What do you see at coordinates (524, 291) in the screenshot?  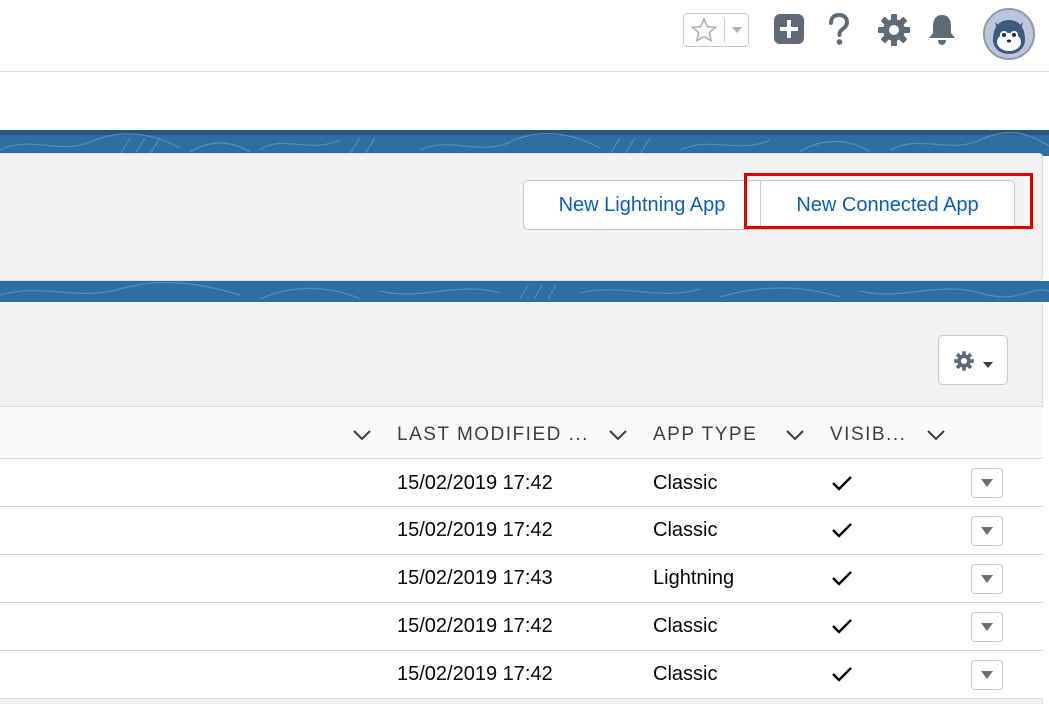 I see `brand-band-lower` at bounding box center [524, 291].